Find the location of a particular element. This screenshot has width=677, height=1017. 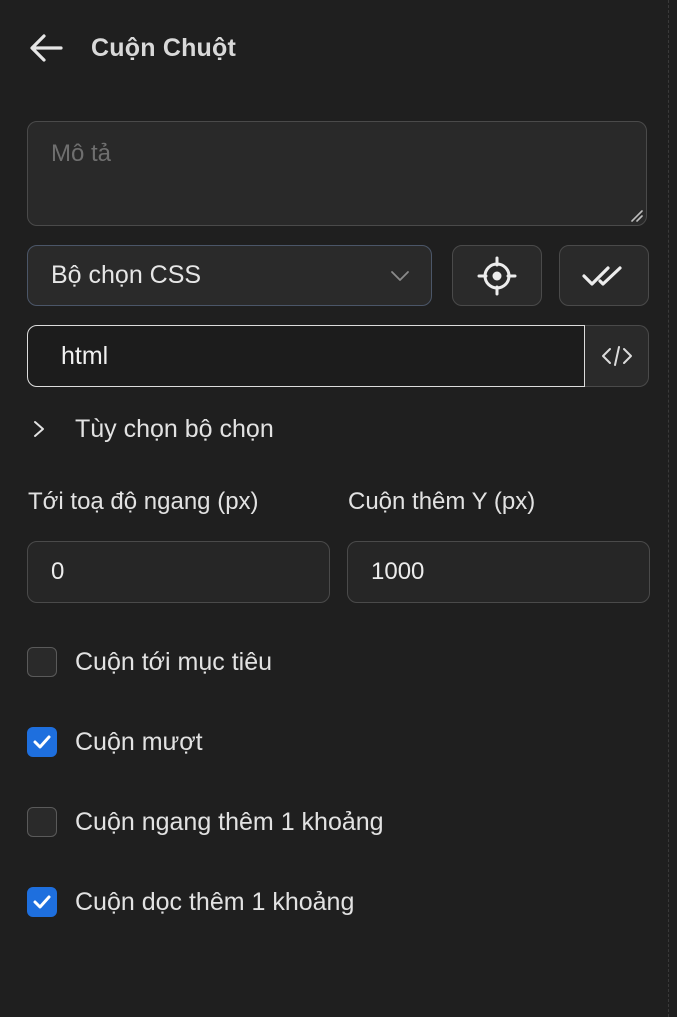

back-button is located at coordinates (50, 48).